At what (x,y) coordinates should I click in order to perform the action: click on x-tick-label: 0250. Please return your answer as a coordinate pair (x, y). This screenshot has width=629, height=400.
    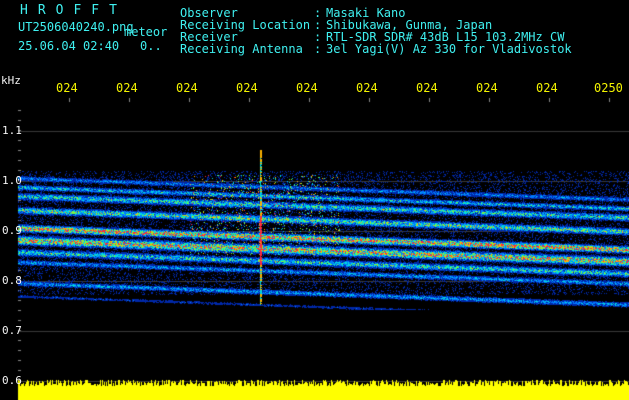
    Looking at the image, I should click on (608, 88).